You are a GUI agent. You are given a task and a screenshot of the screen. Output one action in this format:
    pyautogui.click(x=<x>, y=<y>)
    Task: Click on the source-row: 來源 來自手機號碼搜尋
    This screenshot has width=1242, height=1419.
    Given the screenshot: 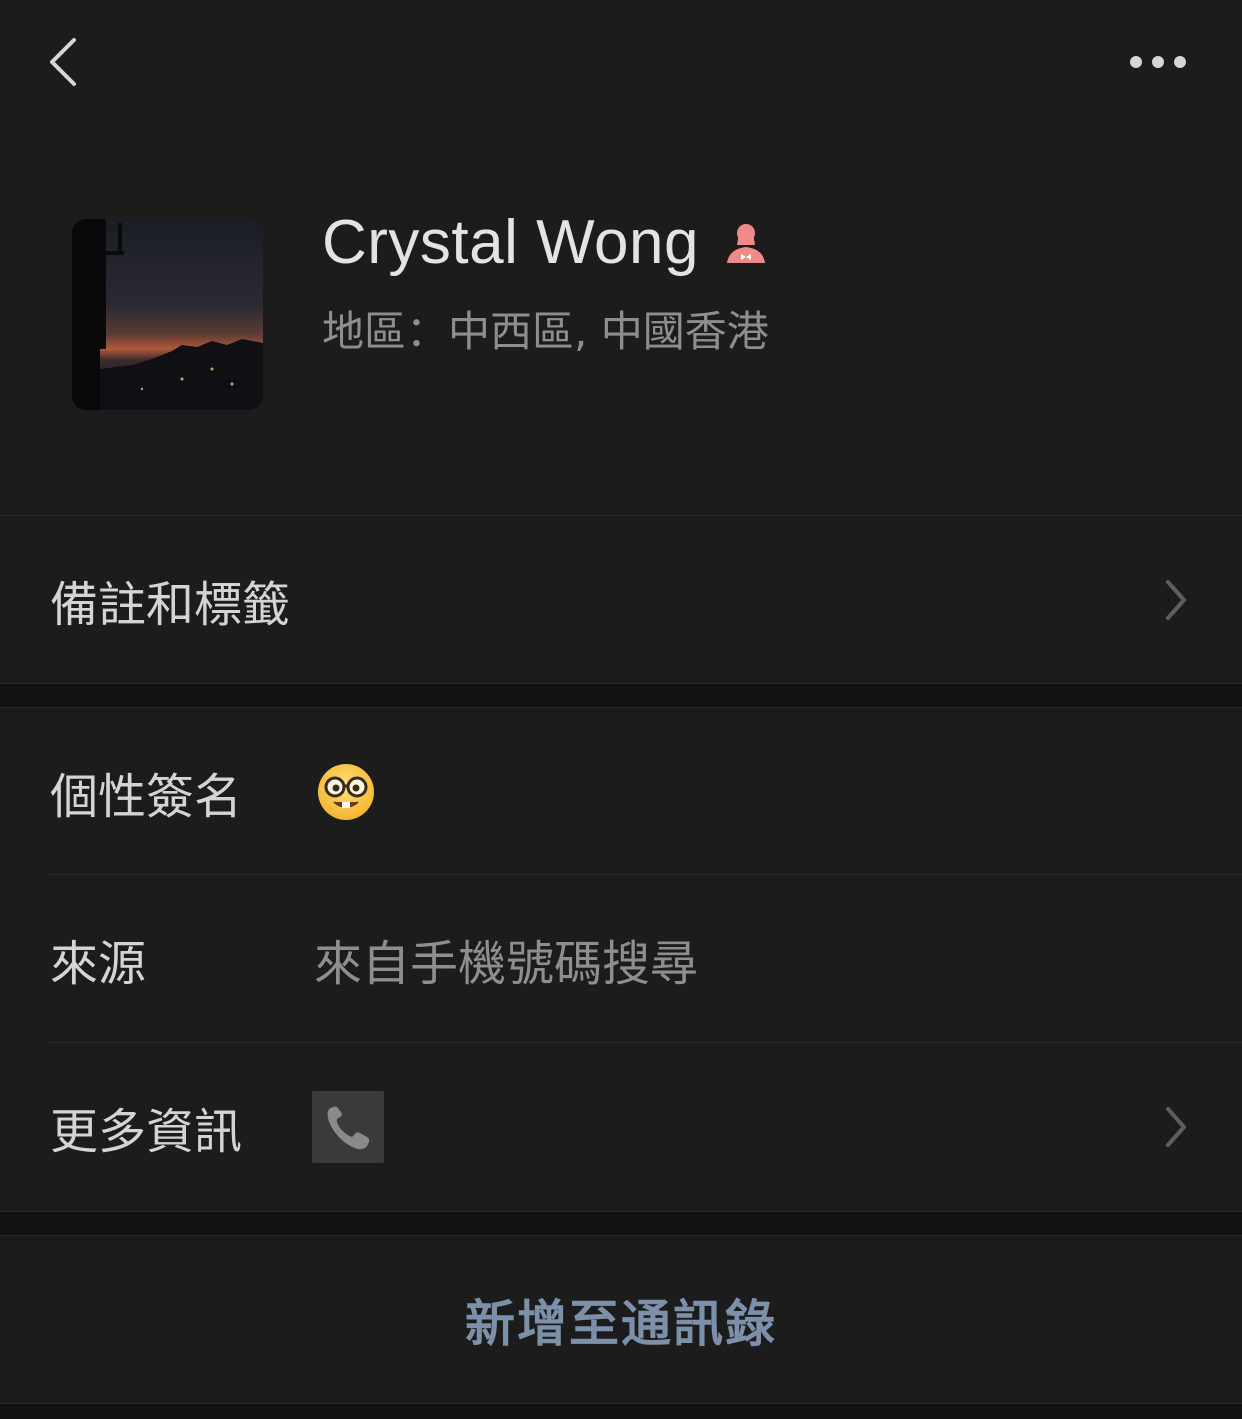 What is the action you would take?
    pyautogui.click(x=621, y=958)
    